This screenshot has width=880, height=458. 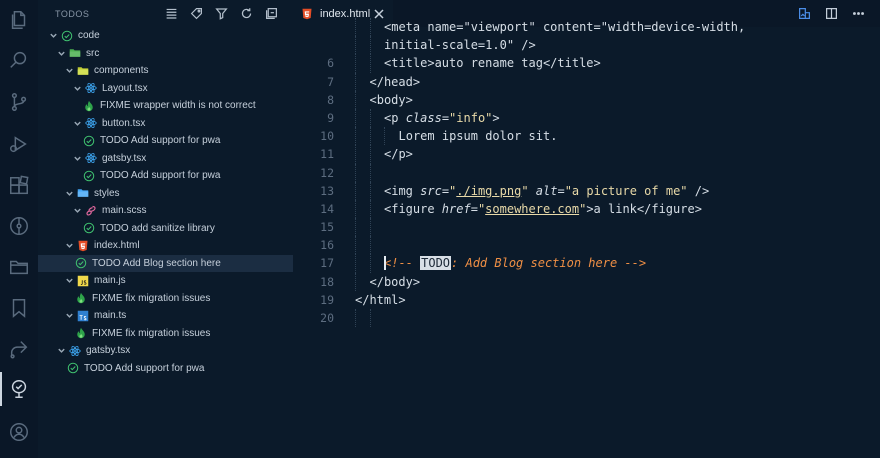 What do you see at coordinates (586, 227) in the screenshot?
I see `code-line: 15` at bounding box center [586, 227].